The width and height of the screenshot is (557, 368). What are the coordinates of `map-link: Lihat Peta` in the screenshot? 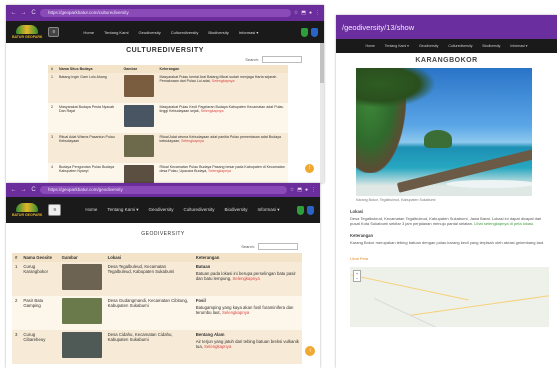 It's located at (453, 258).